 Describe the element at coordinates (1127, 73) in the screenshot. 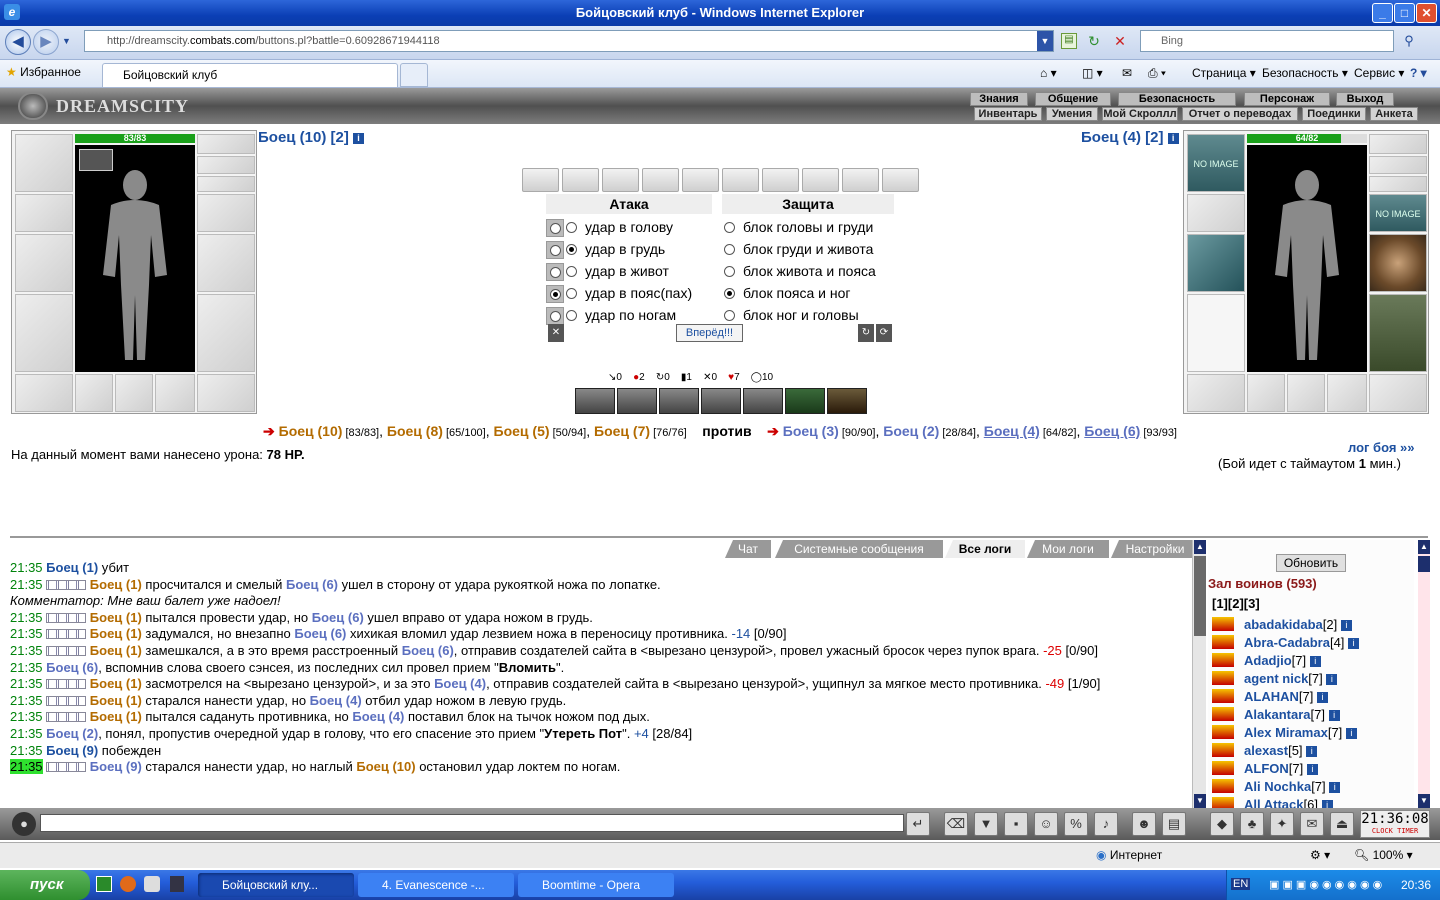

I see `mail-icon: ✉` at that location.